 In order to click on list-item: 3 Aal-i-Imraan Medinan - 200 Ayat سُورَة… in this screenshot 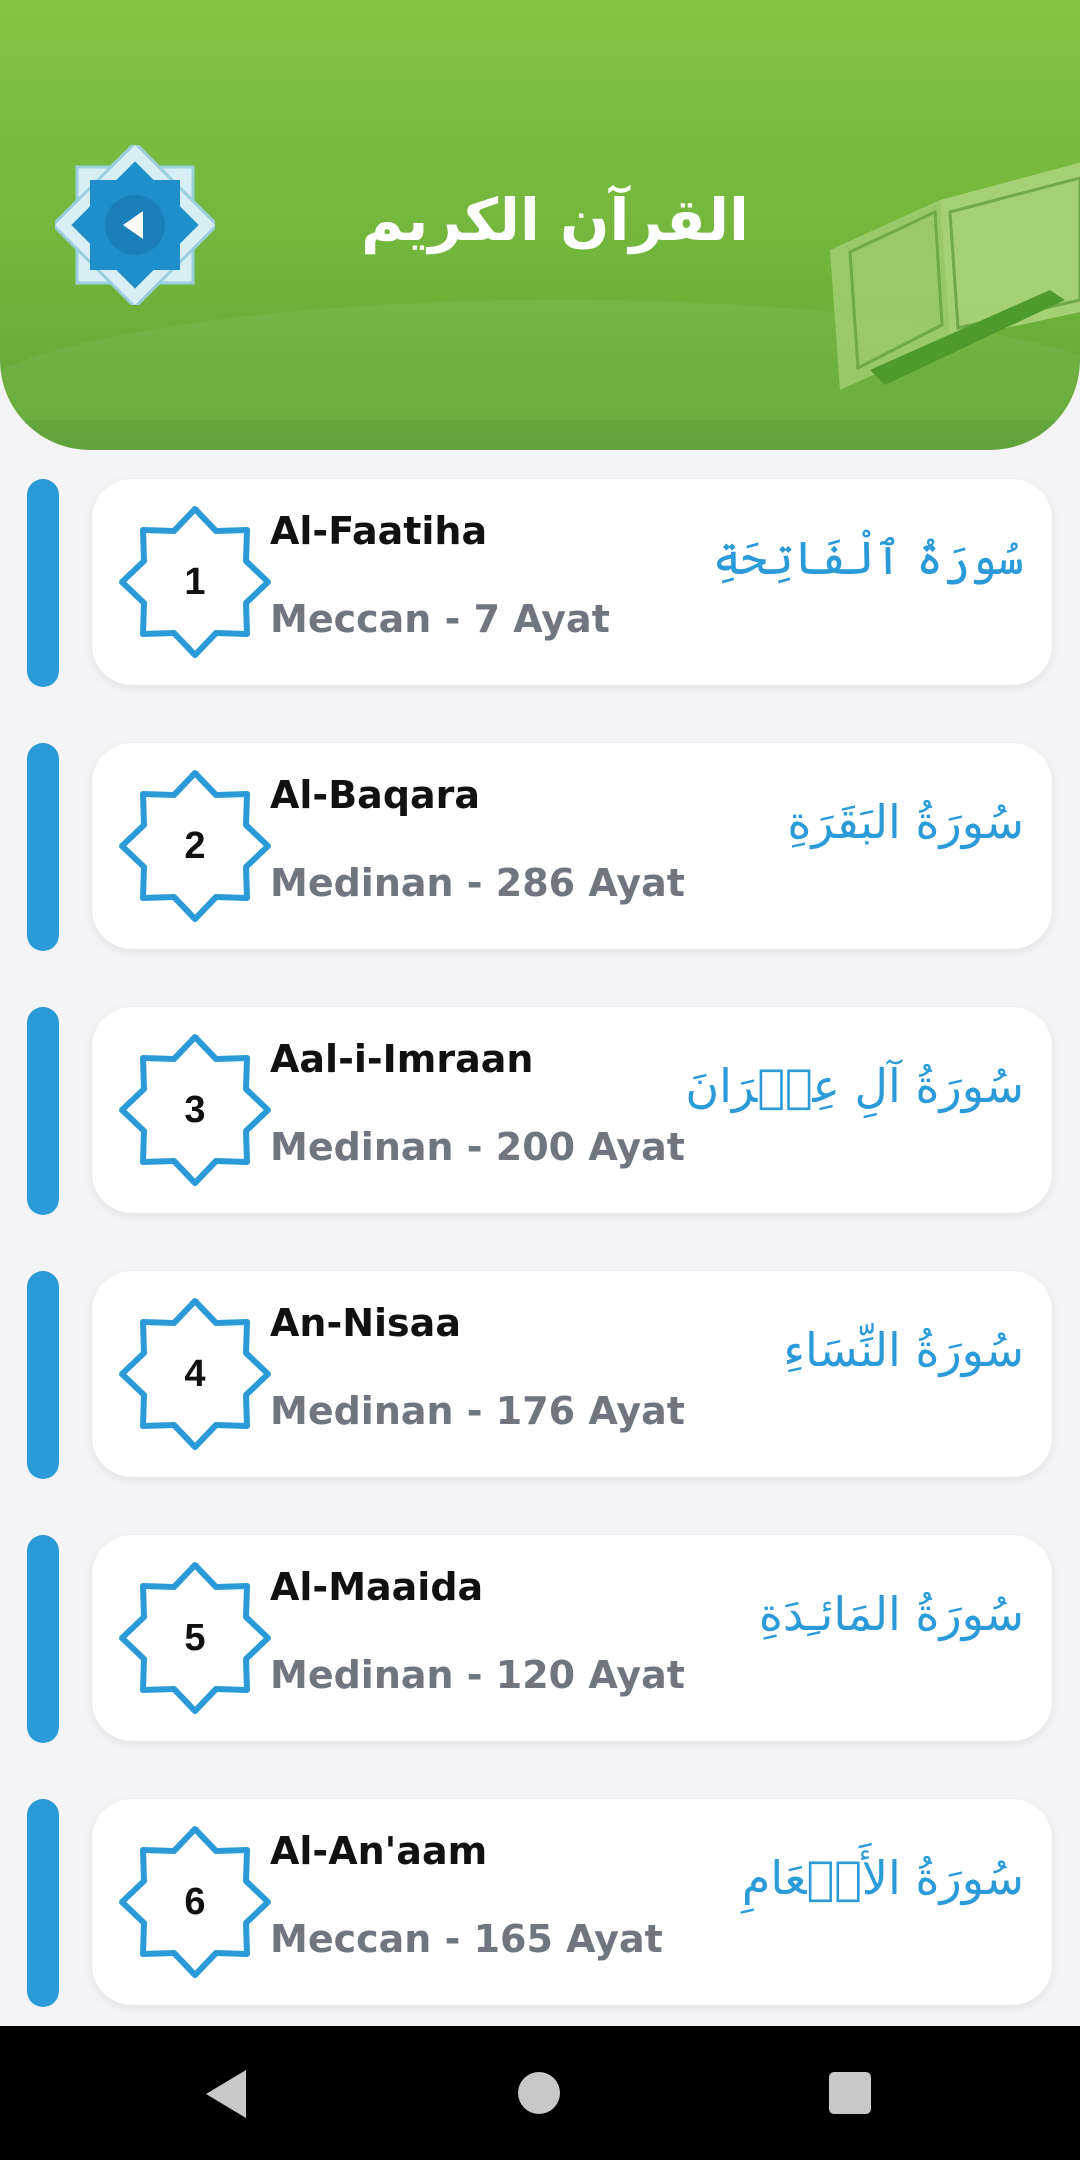, I will do `click(540, 1136)`.